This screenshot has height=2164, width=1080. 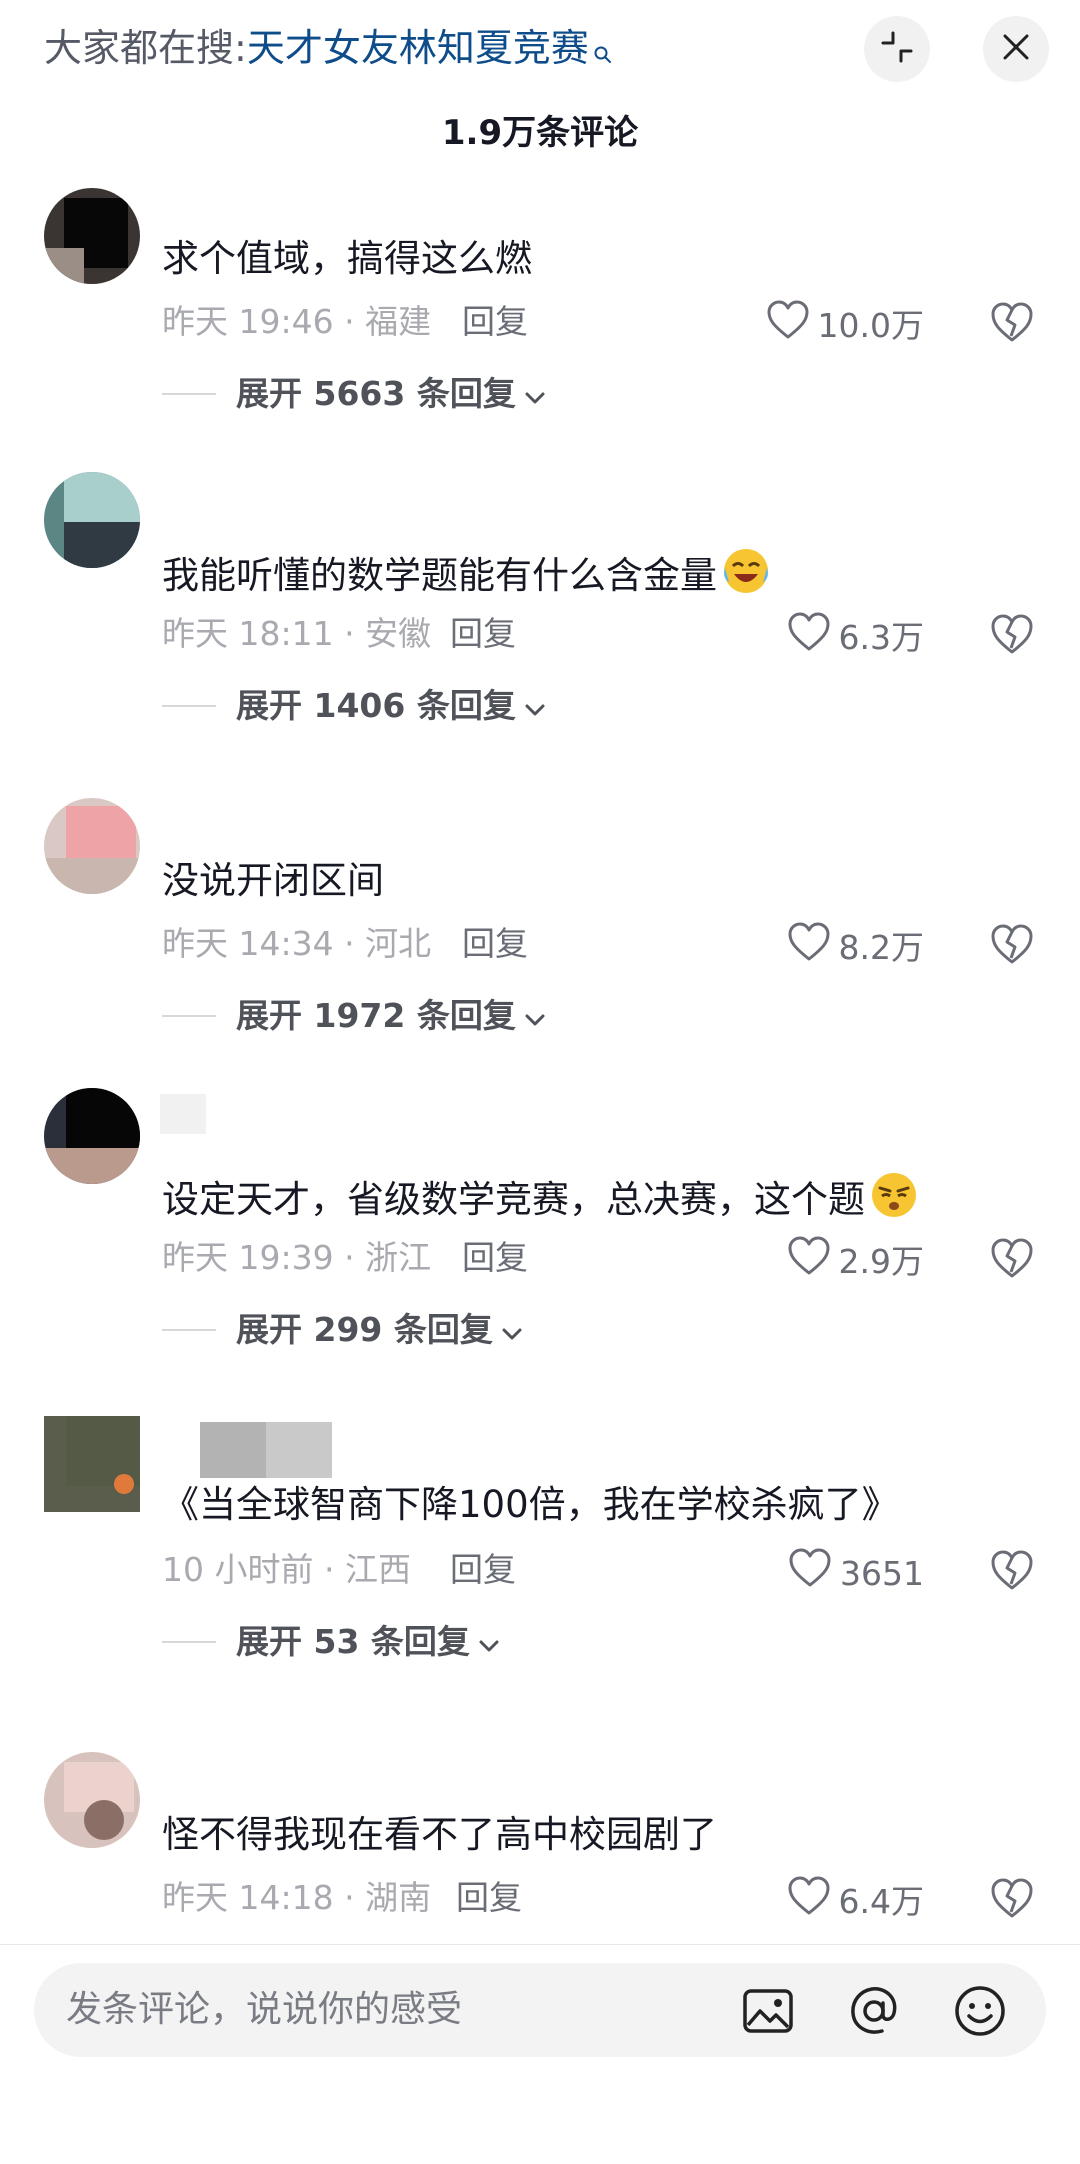 What do you see at coordinates (746, 571) in the screenshot?
I see `laughing-crying-emoji` at bounding box center [746, 571].